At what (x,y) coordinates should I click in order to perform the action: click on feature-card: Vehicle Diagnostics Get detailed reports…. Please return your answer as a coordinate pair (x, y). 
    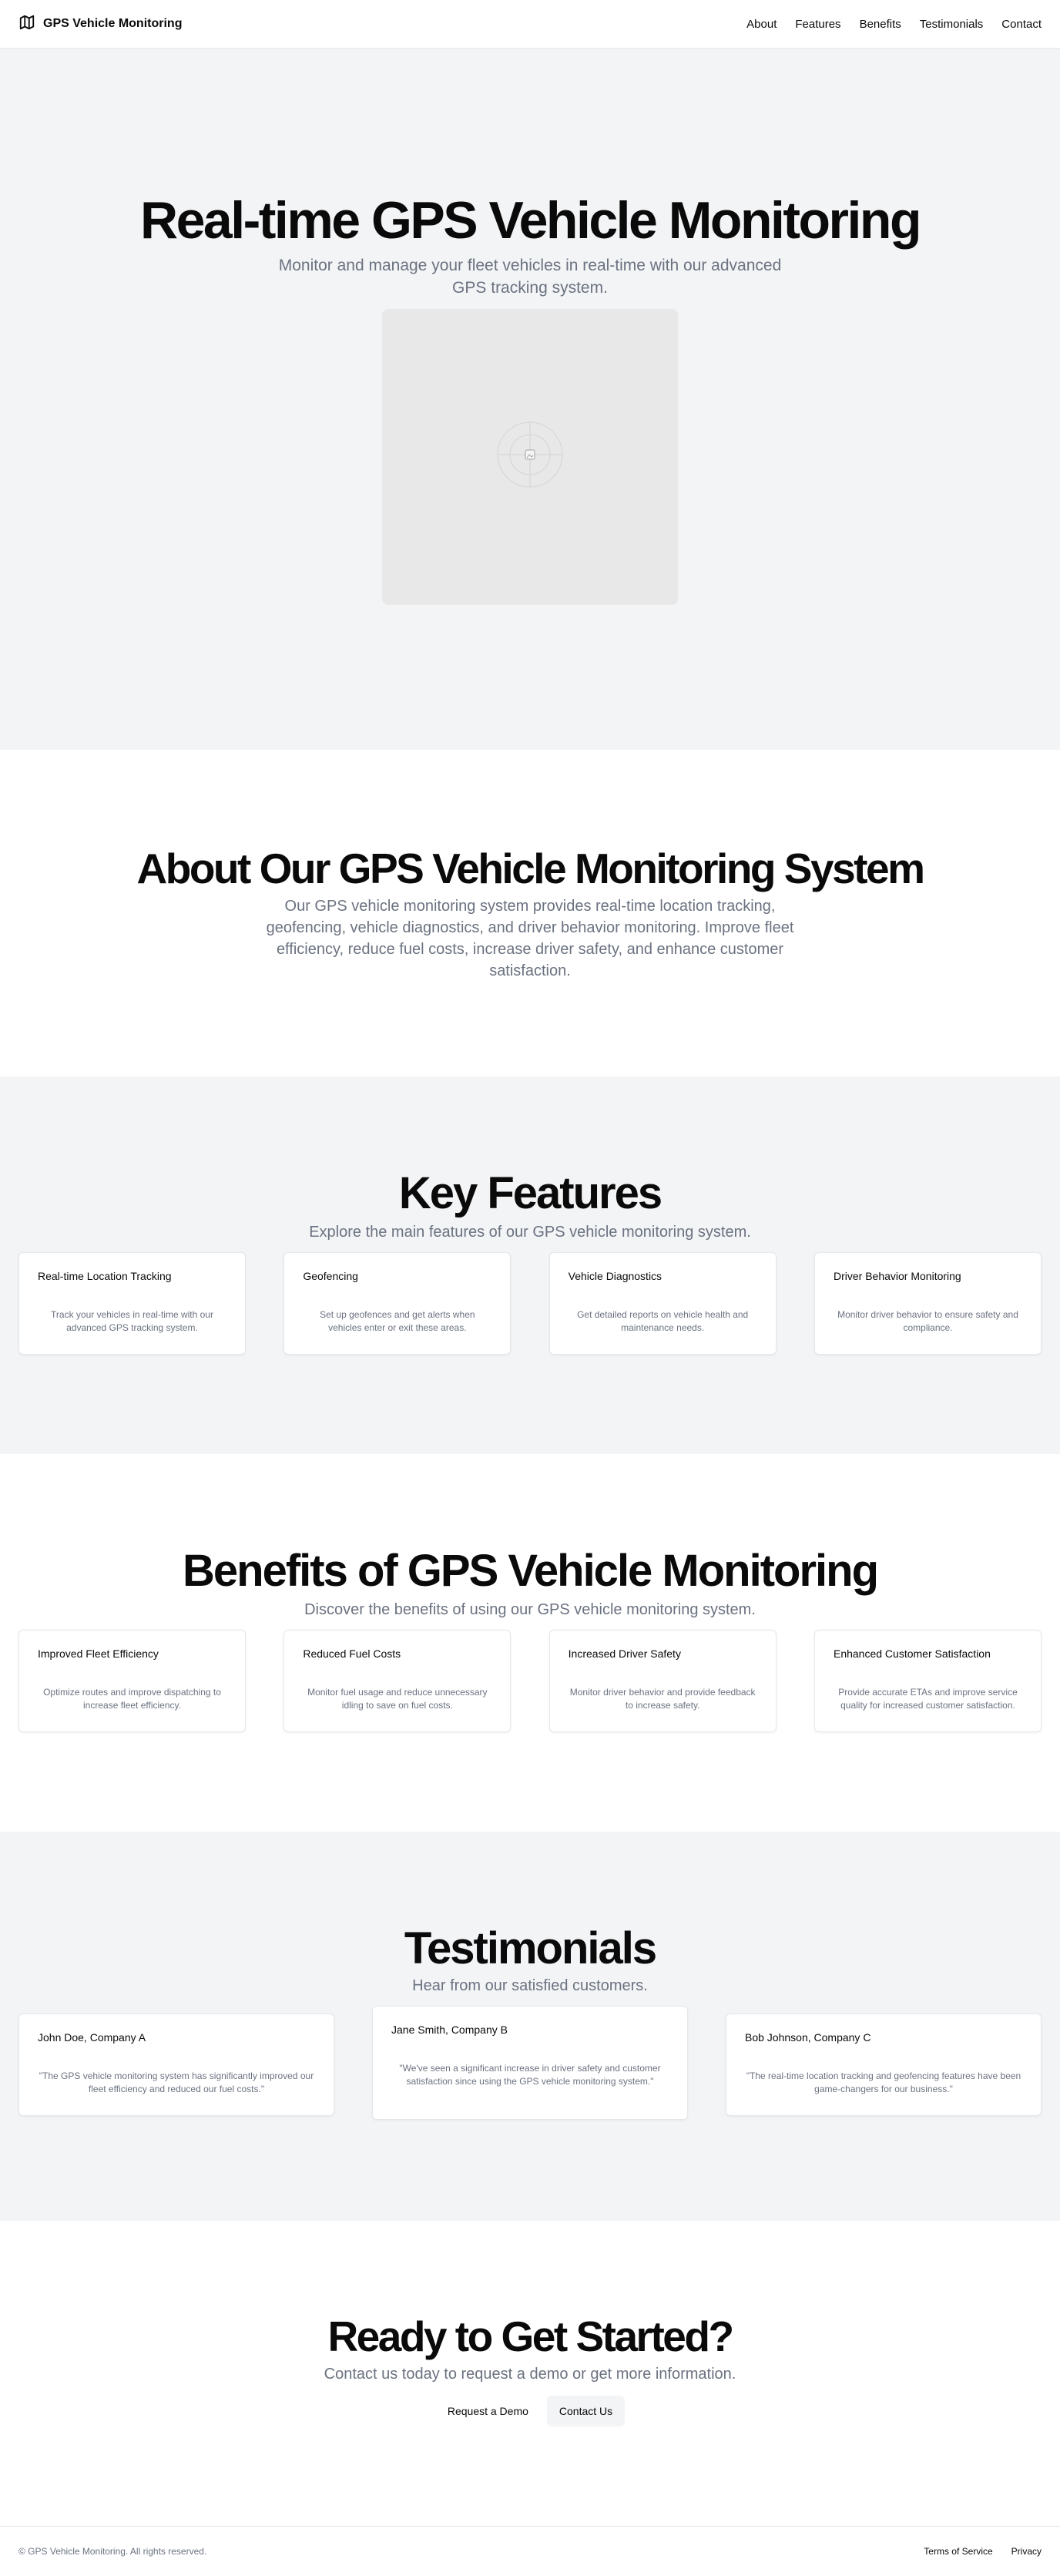
    Looking at the image, I should click on (662, 1303).